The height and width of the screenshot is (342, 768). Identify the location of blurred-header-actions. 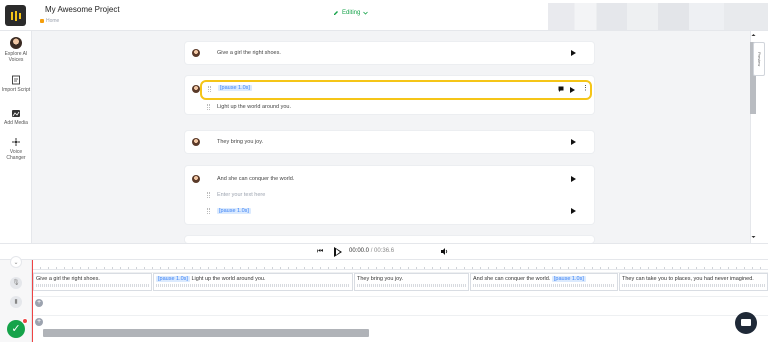
(658, 16).